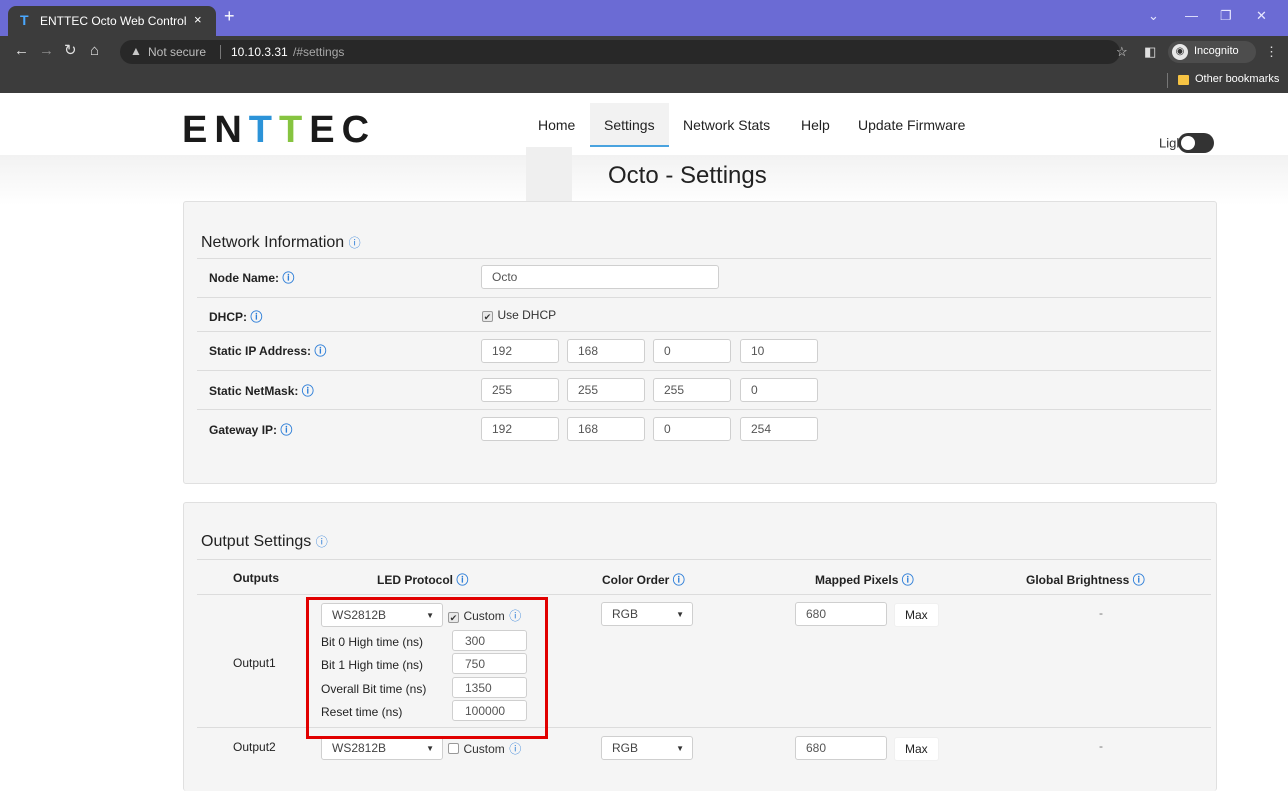 The width and height of the screenshot is (1288, 791). What do you see at coordinates (629, 125) in the screenshot?
I see `nav-settings: Settings` at bounding box center [629, 125].